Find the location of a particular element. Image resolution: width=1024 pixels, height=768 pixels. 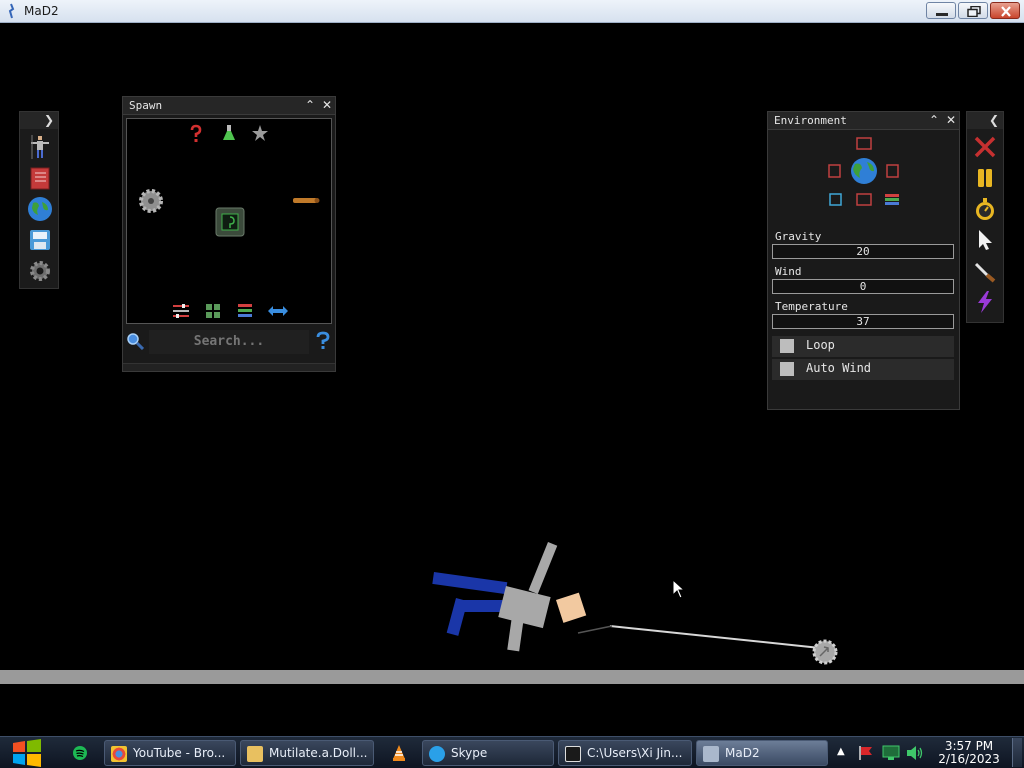

book-icon is located at coordinates (40, 178).